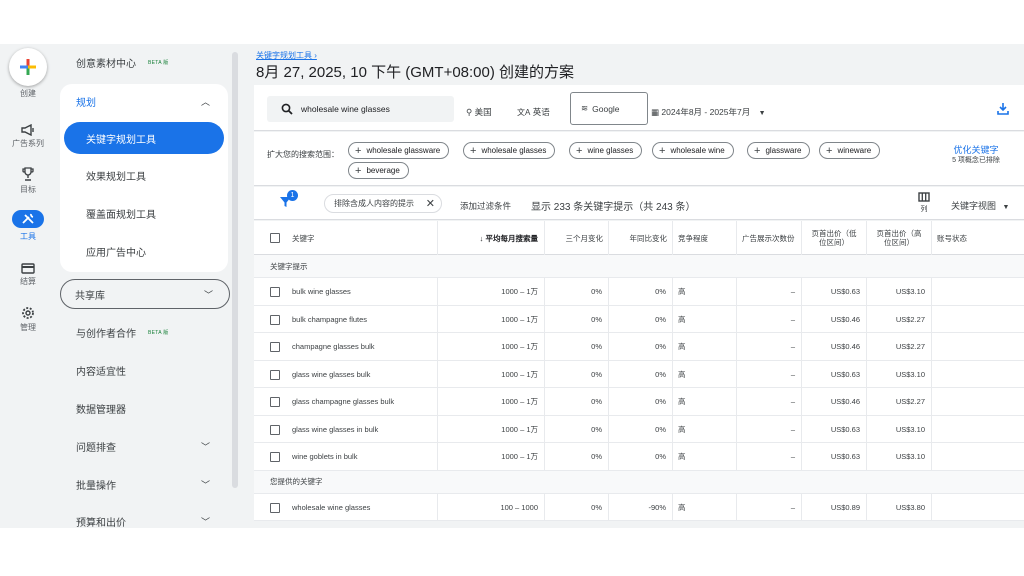 The height and width of the screenshot is (576, 1024). I want to click on broaden-label: 扩大您的搜索范围：, so click(303, 154).